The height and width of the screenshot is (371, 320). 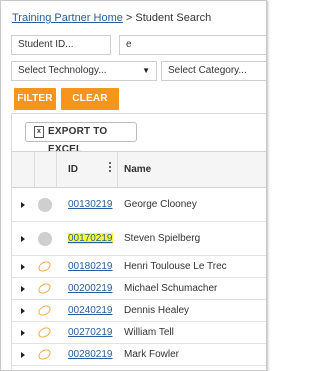 I want to click on breadcrumb-home-link: Training Partner Home, so click(x=67, y=18).